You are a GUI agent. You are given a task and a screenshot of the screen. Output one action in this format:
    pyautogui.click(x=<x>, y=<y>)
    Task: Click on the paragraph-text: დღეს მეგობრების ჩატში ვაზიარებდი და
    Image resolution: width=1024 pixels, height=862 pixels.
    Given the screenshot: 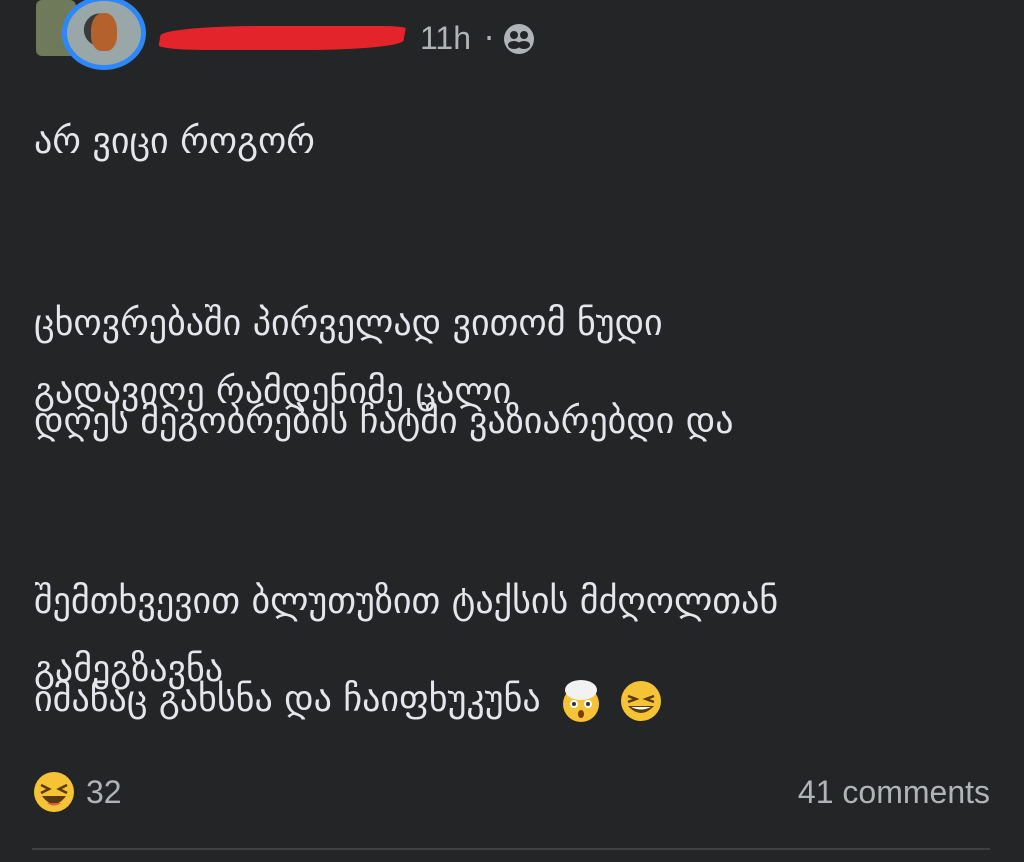 What is the action you would take?
    pyautogui.click(x=384, y=421)
    